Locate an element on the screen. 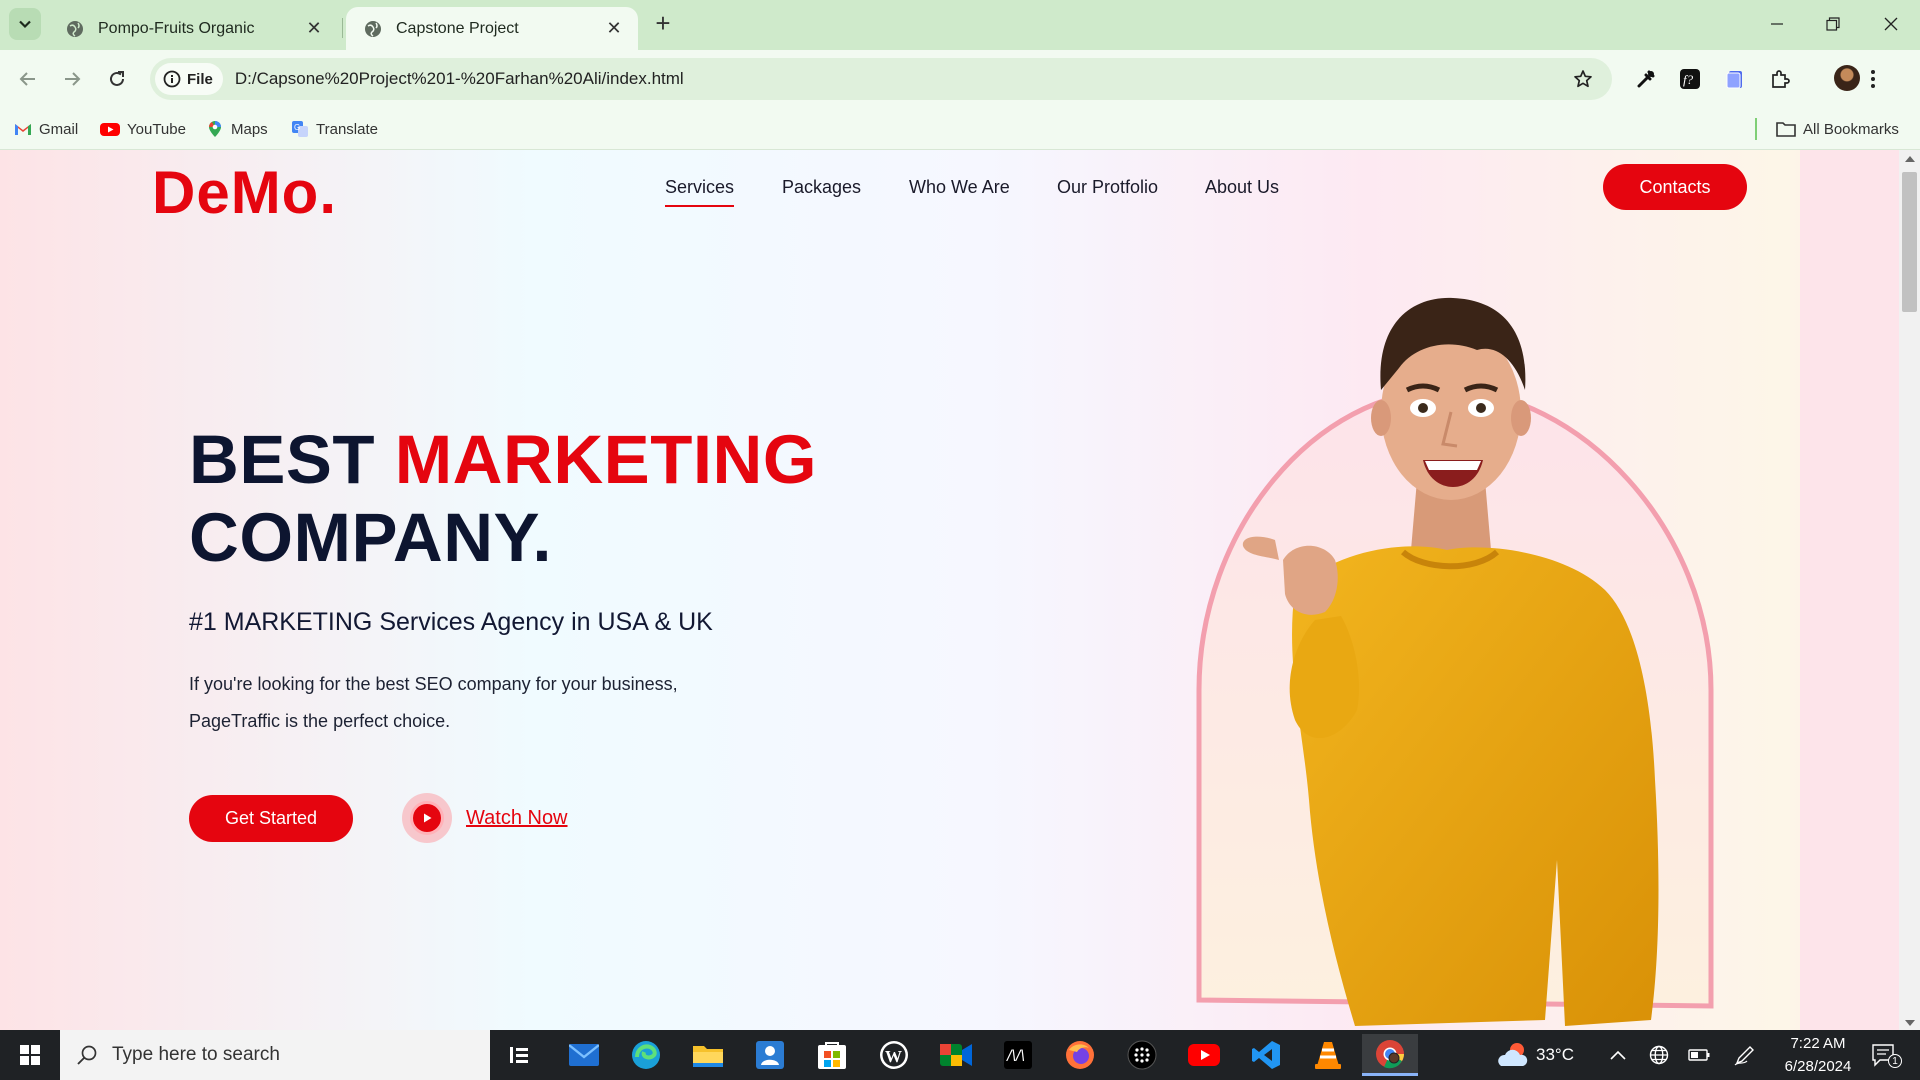 This screenshot has height=1080, width=1920. show-hidden-icons-button is located at coordinates (1618, 1055).